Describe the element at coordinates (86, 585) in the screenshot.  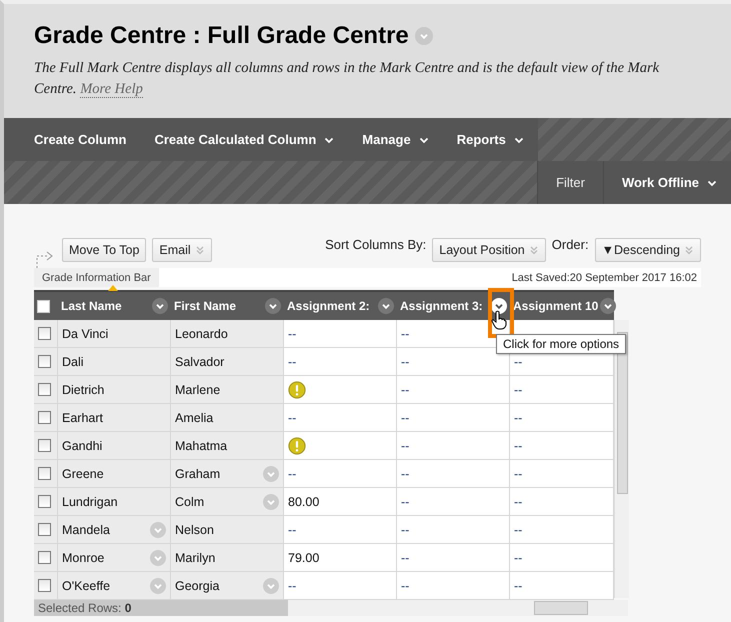
I see `table-cell: O'Keeffe` at that location.